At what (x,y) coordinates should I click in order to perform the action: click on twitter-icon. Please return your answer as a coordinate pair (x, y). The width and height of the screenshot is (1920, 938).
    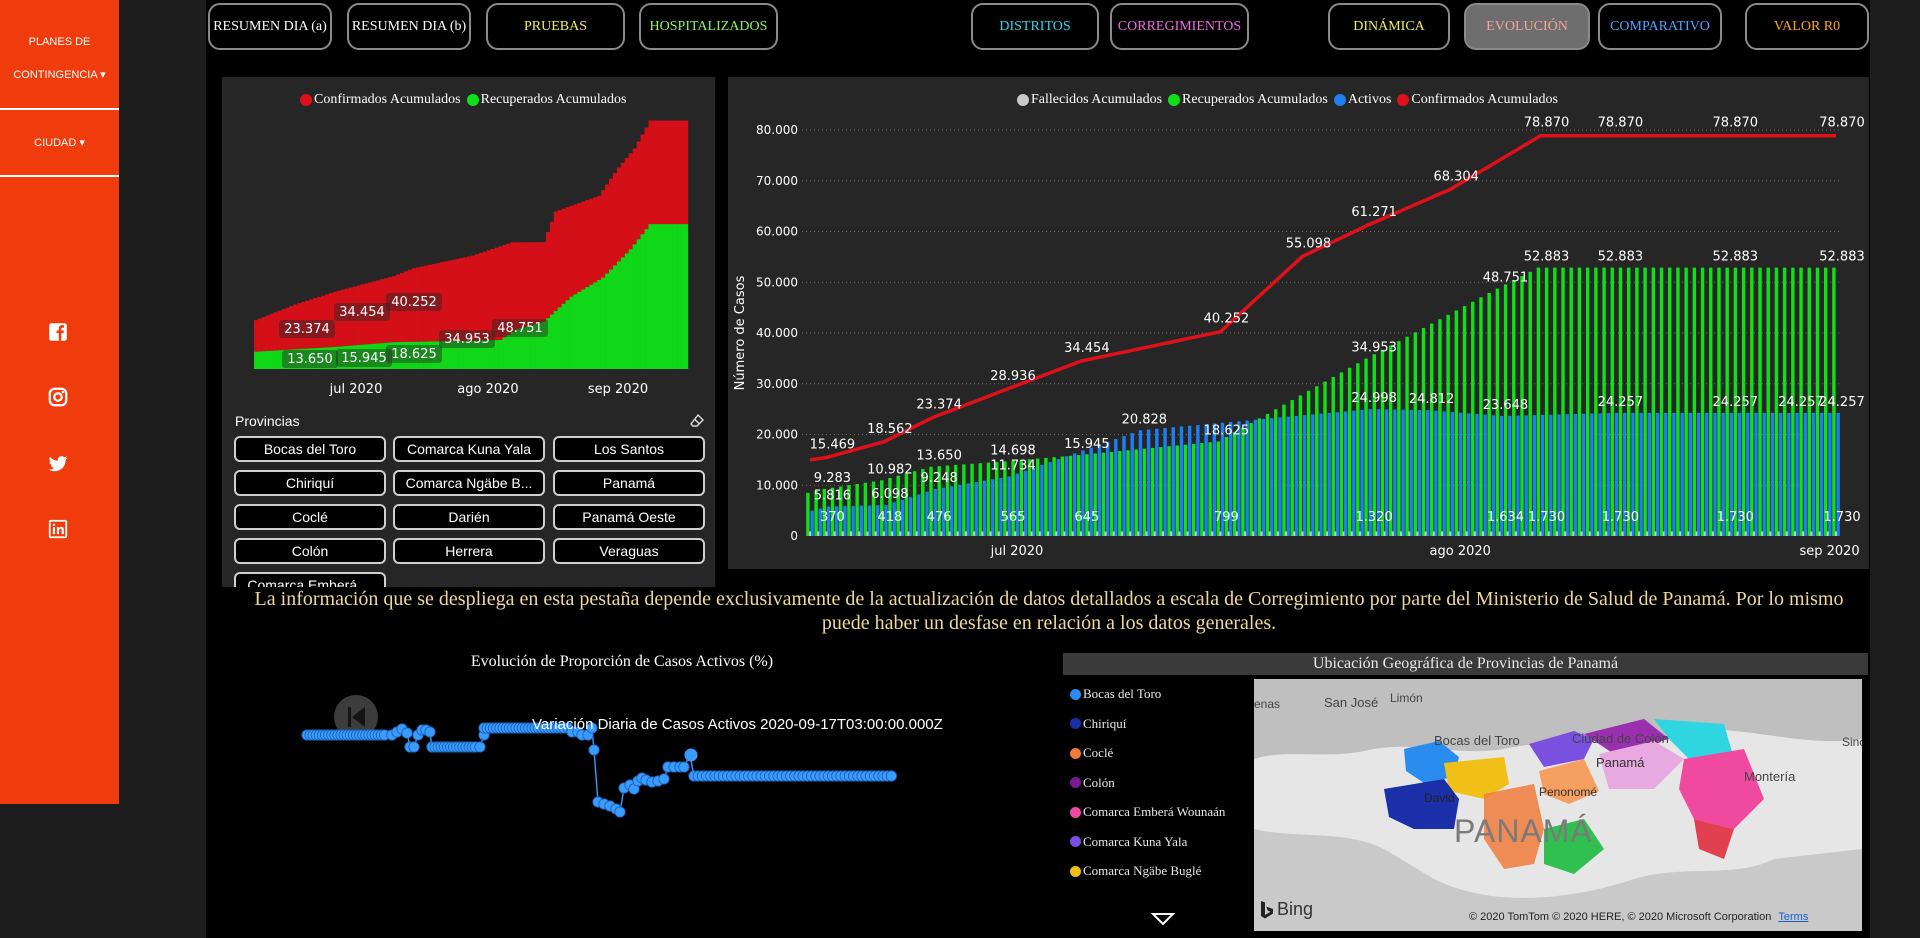
    Looking at the image, I should click on (58, 463).